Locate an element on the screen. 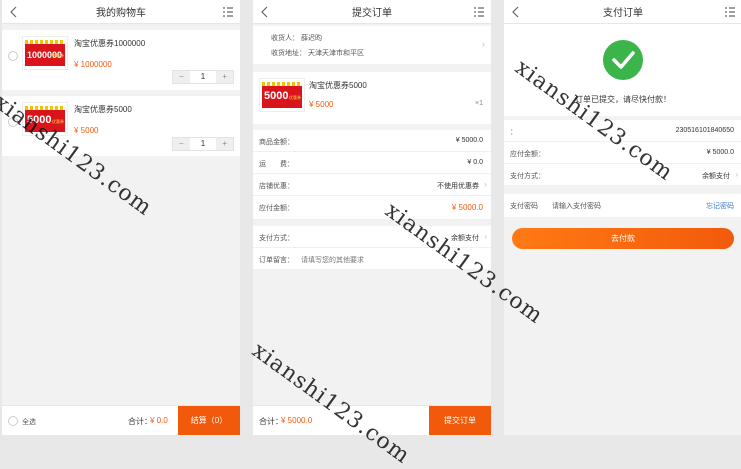 The image size is (741, 469). address-block: 收货人： 薛迟昀 收货地址： 天津天津市和平区 › is located at coordinates (372, 45).